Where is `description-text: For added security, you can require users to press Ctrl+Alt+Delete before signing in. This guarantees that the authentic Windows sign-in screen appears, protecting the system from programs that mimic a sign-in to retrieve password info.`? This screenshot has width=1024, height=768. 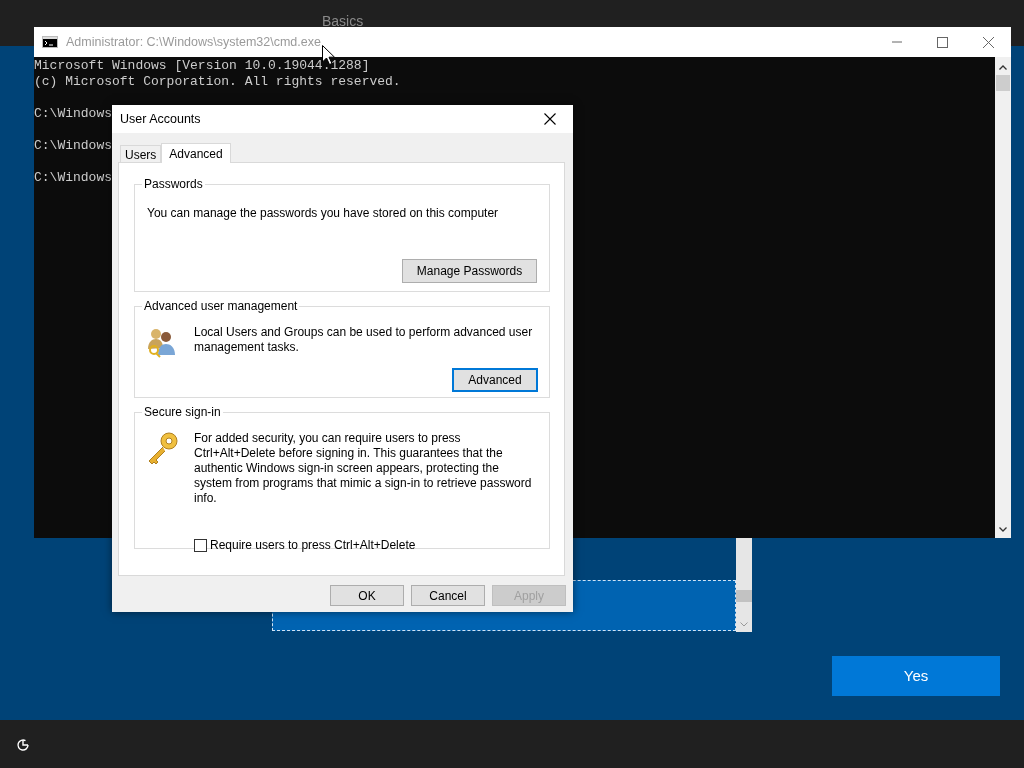 description-text: For added security, you can require users to press Ctrl+Alt+Delete before signing in. This guarantees that the authentic Windows sign-in screen appears, protecting the system from programs that mimic a sign-in to retrieve password info. is located at coordinates (363, 468).